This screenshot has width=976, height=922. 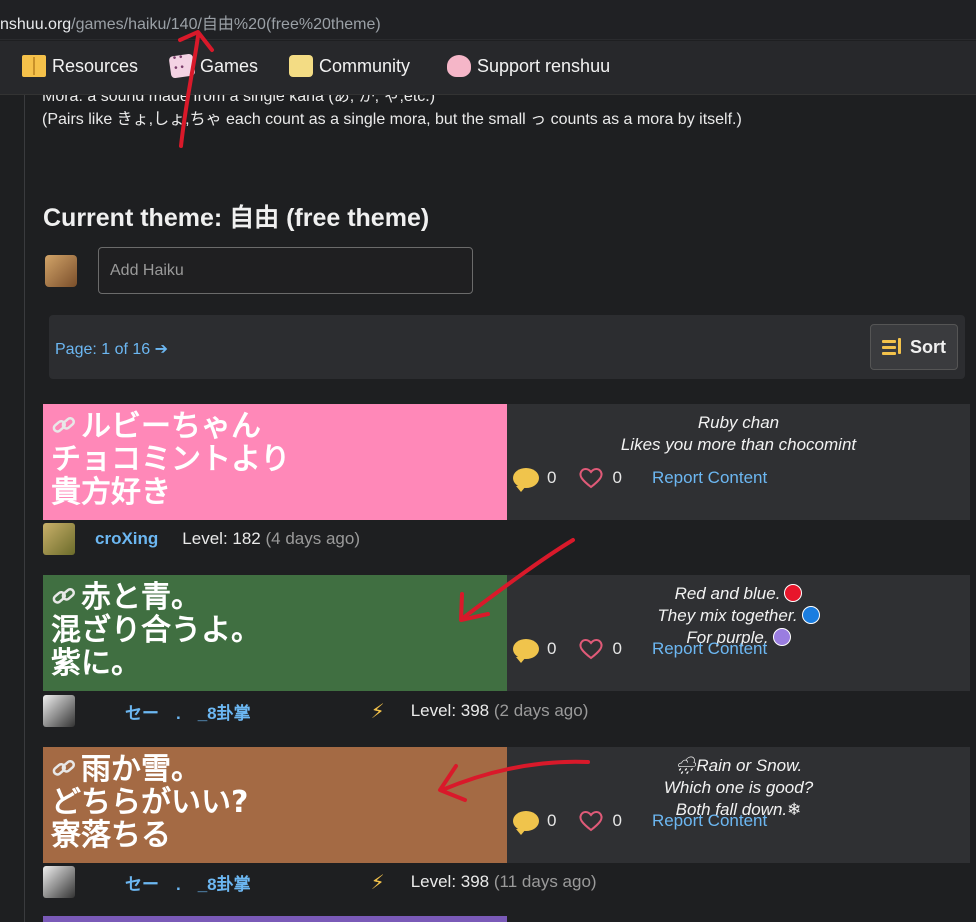 What do you see at coordinates (182, 66) in the screenshot?
I see `dice-icon` at bounding box center [182, 66].